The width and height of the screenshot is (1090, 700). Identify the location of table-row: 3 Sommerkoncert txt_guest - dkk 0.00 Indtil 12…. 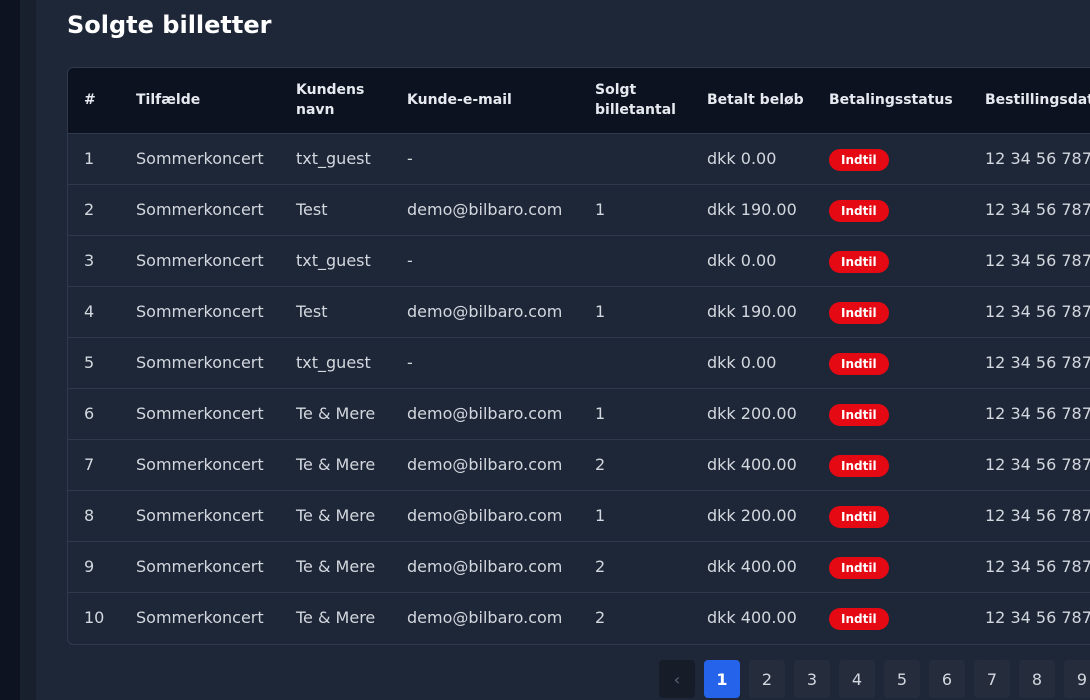
(579, 260).